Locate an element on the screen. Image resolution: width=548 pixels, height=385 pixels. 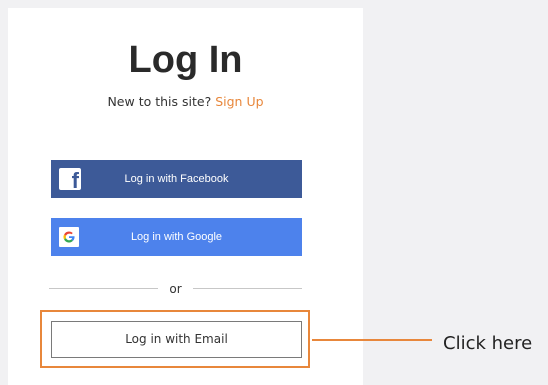
facebook-login-label: Log in with Facebook is located at coordinates (176, 179).